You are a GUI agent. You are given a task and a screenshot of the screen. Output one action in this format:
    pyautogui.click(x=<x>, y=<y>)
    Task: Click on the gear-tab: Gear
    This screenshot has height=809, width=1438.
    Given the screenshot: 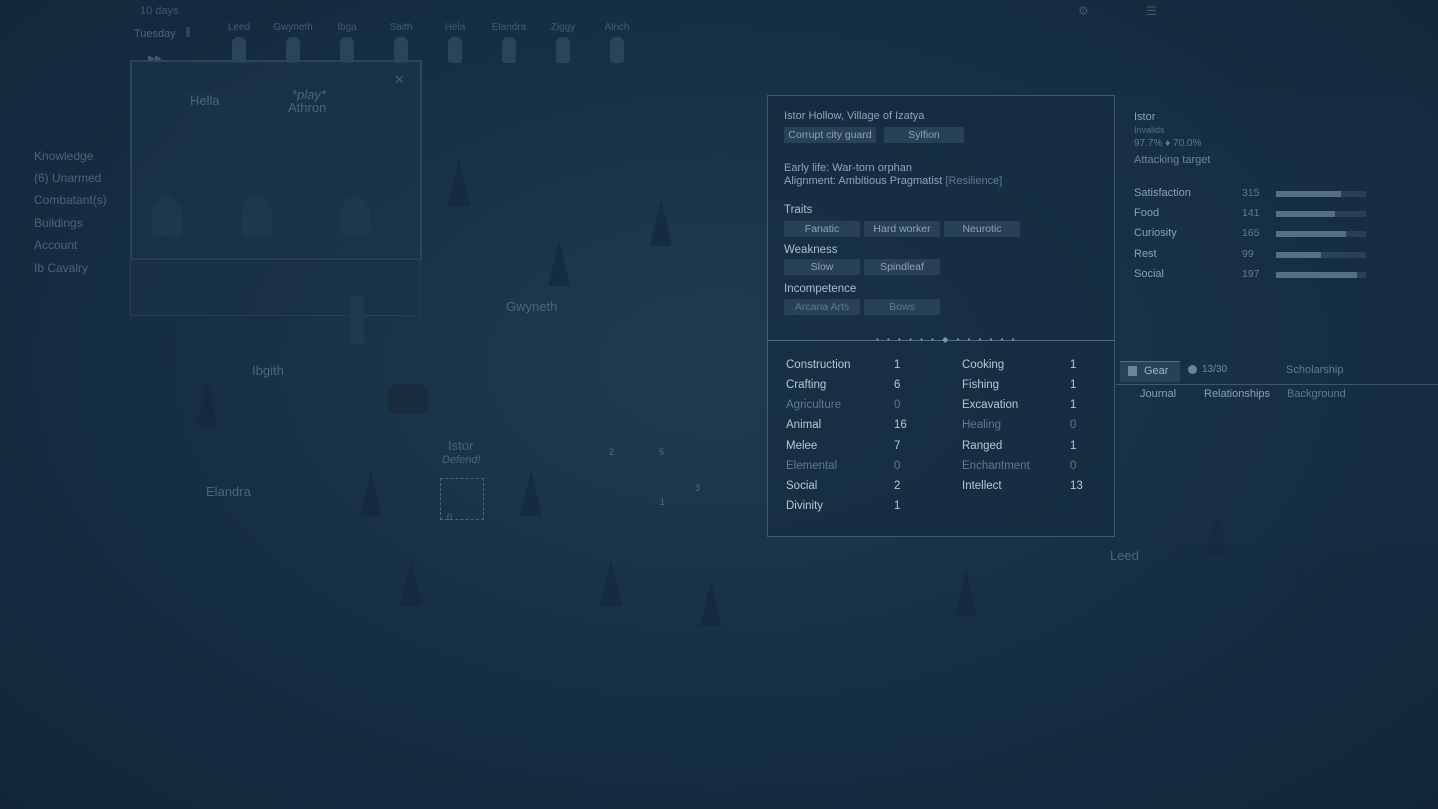 What is the action you would take?
    pyautogui.click(x=1150, y=371)
    